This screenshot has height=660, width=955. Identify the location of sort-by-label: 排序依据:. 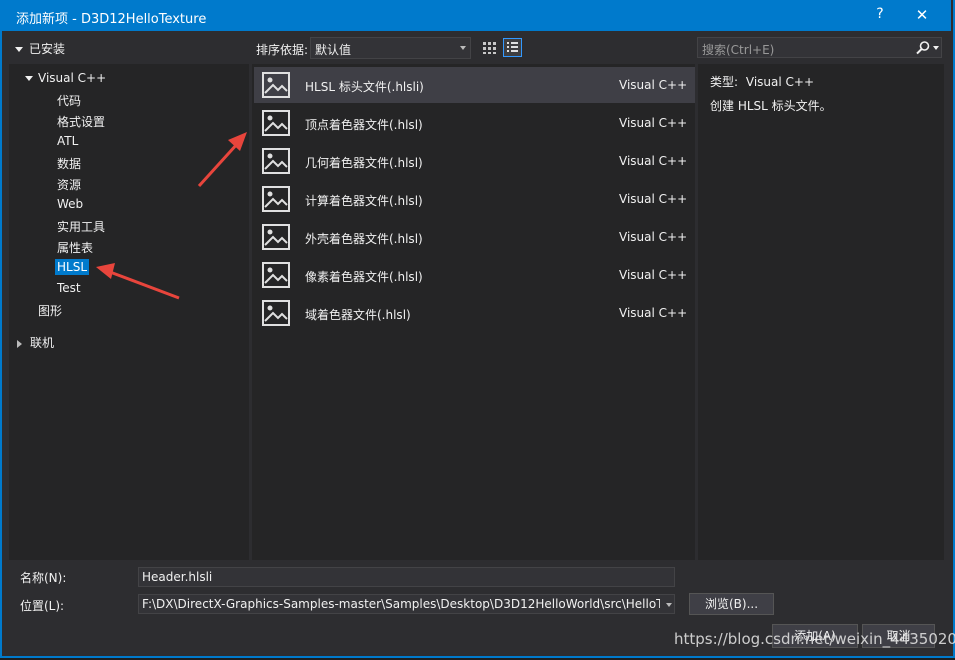
(282, 50).